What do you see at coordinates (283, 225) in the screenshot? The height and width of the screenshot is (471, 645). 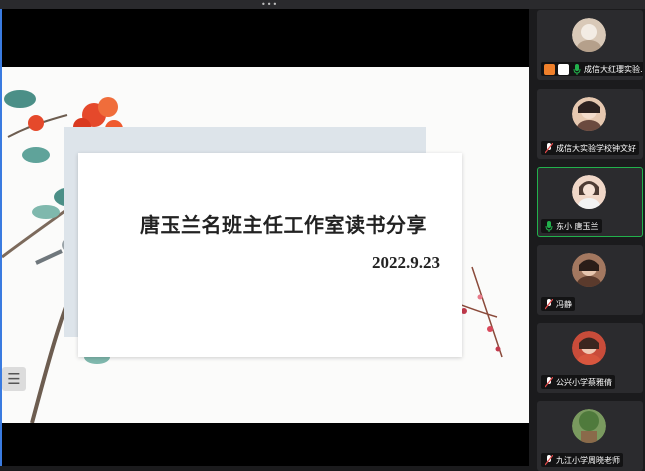 I see `slide-title: 唐玉兰名班主任工作室读书分享` at bounding box center [283, 225].